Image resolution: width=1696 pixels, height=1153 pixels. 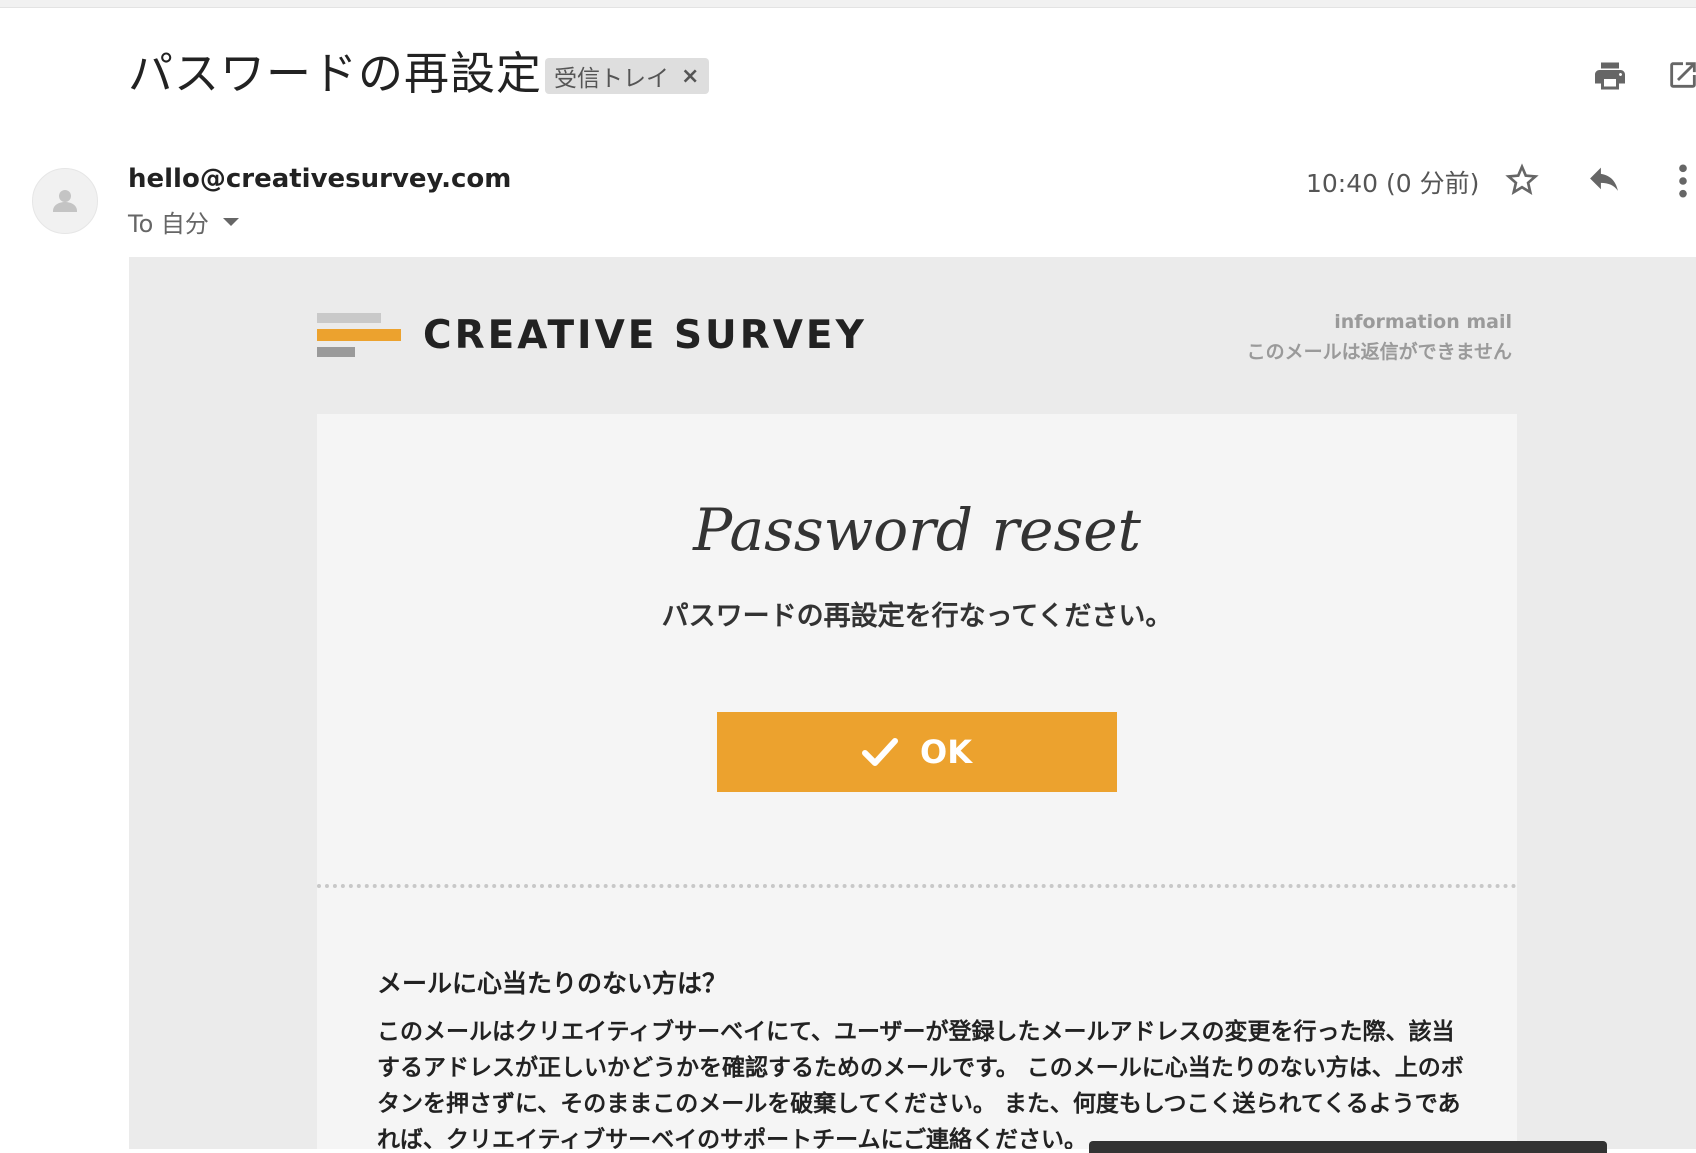 I want to click on reply-icon, so click(x=1604, y=180).